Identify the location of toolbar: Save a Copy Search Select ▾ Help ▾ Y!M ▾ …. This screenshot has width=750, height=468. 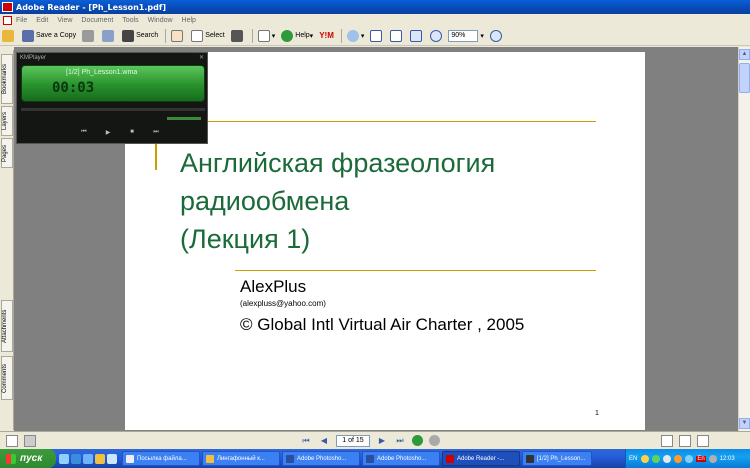
(375, 36).